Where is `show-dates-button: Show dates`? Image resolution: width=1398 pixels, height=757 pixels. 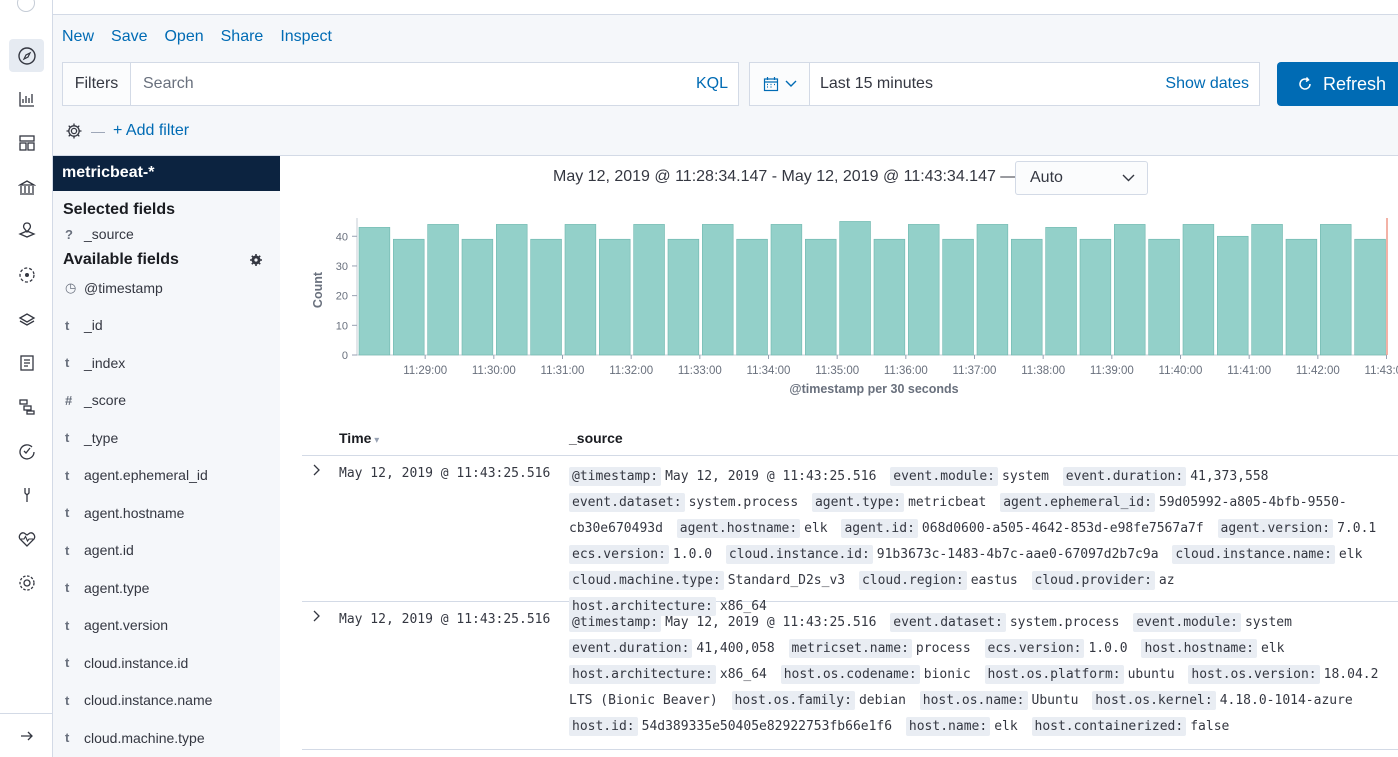
show-dates-button: Show dates is located at coordinates (1212, 84).